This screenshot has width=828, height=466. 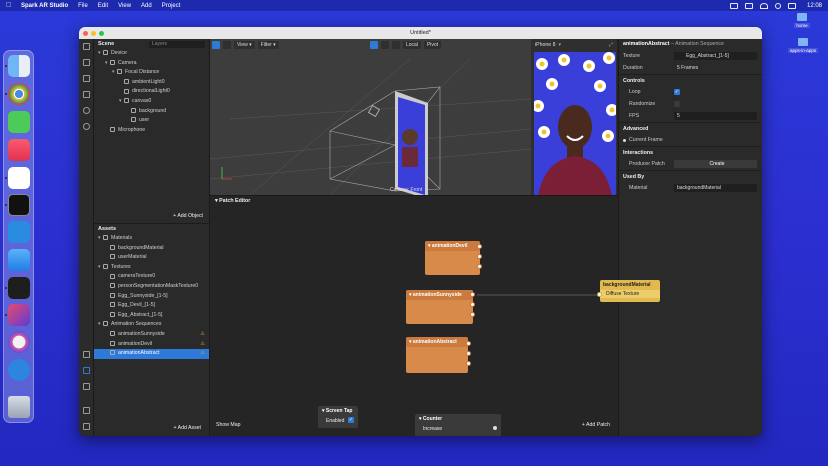 I want to click on fps-input: 5, so click(x=715, y=116).